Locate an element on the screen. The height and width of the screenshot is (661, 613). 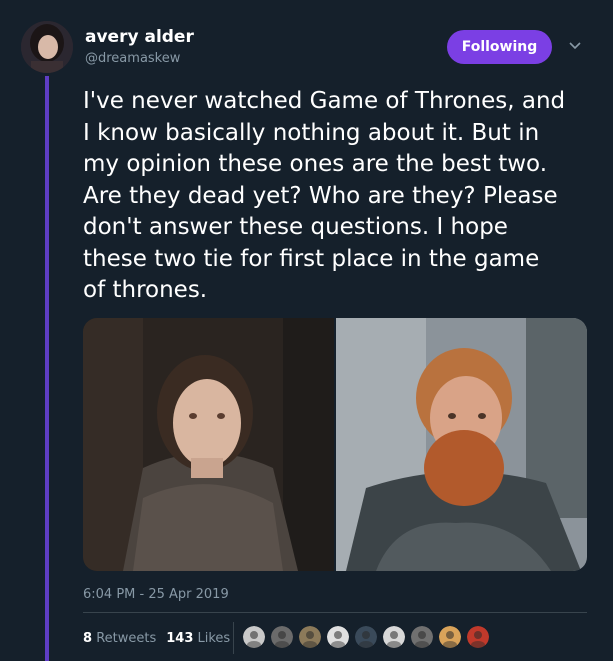
retweets-label: Retweets is located at coordinates (126, 638).